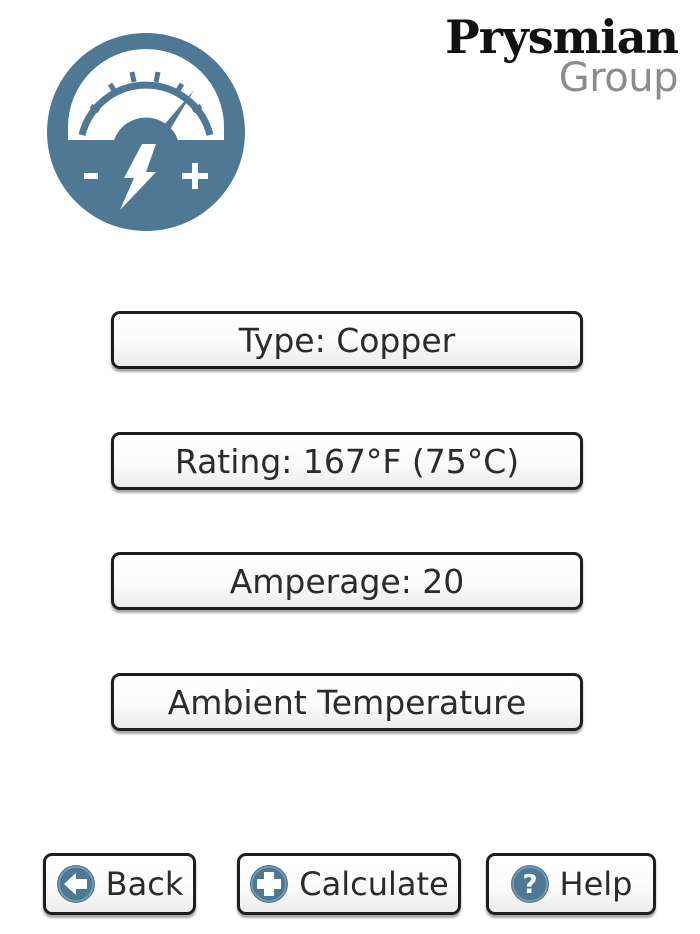 This screenshot has width=700, height=934. I want to click on help-button: ? Help, so click(571, 884).